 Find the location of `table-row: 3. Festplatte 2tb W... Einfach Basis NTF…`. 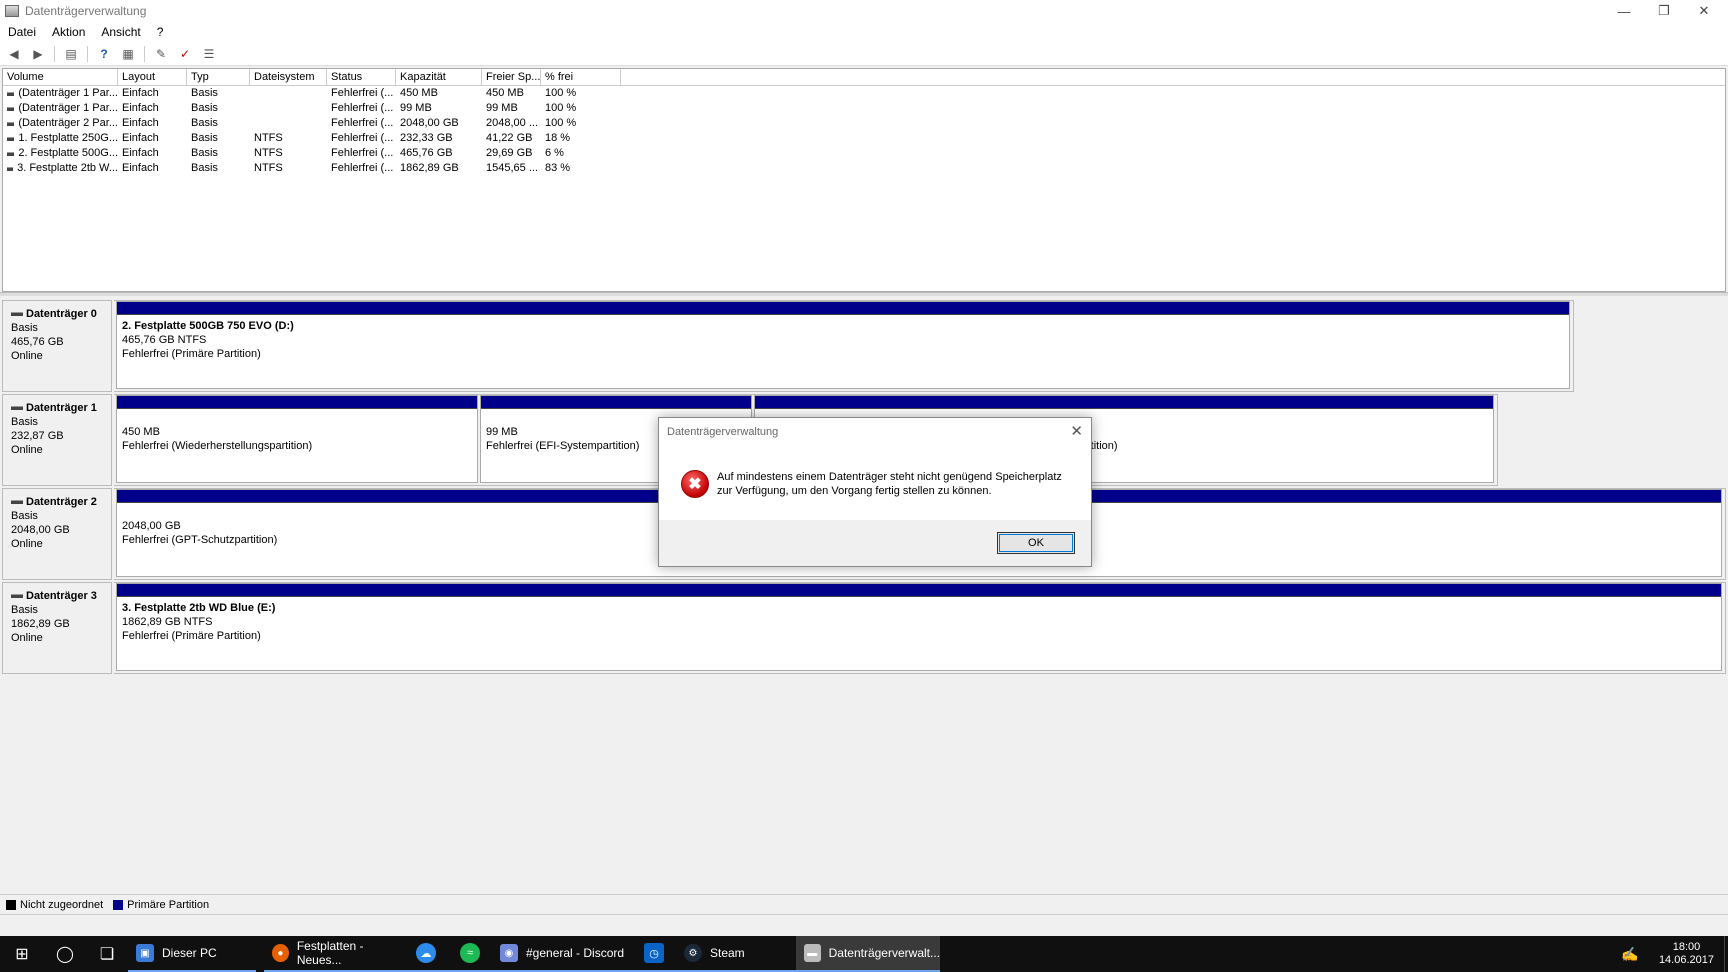

table-row: 3. Festplatte 2tb W... Einfach Basis NTF… is located at coordinates (864, 168).